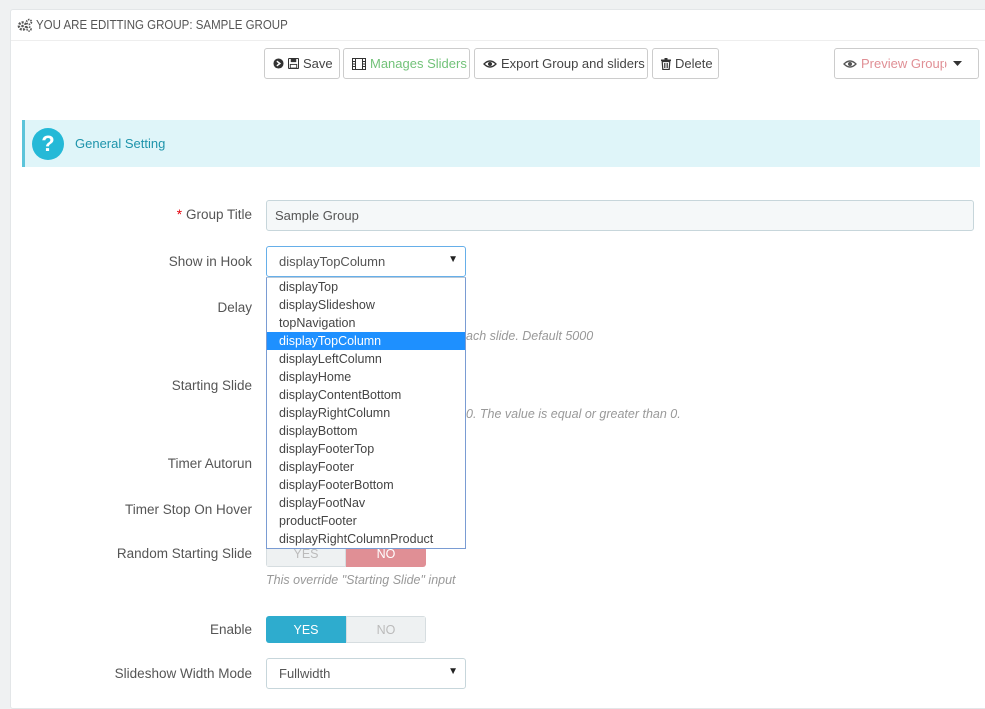 The height and width of the screenshot is (709, 985). I want to click on save-button: Save, so click(302, 63).